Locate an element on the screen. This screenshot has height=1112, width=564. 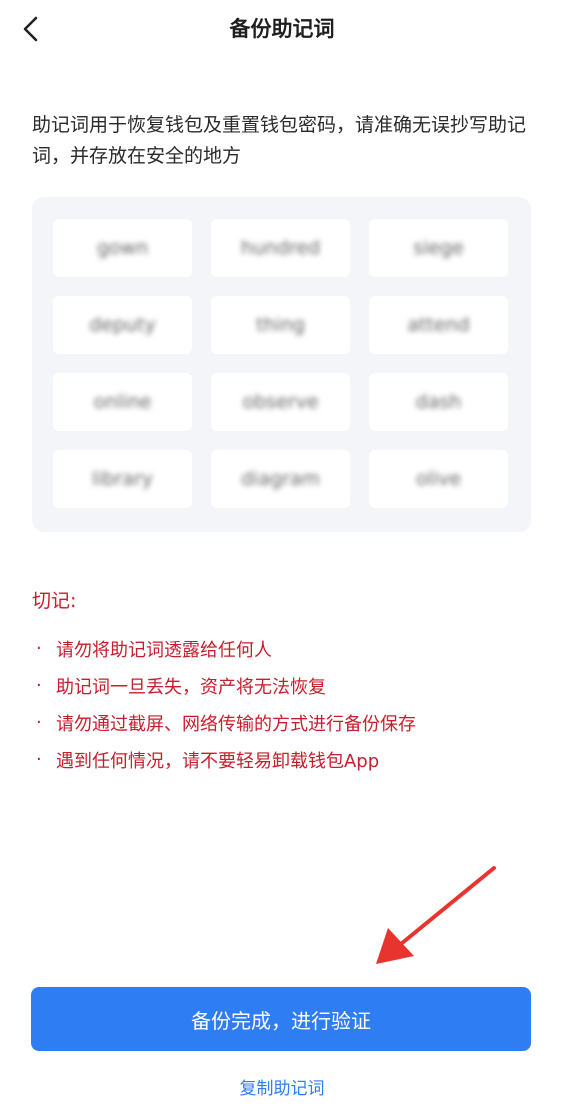
mnemonic-word-cell: siege is located at coordinates (438, 248).